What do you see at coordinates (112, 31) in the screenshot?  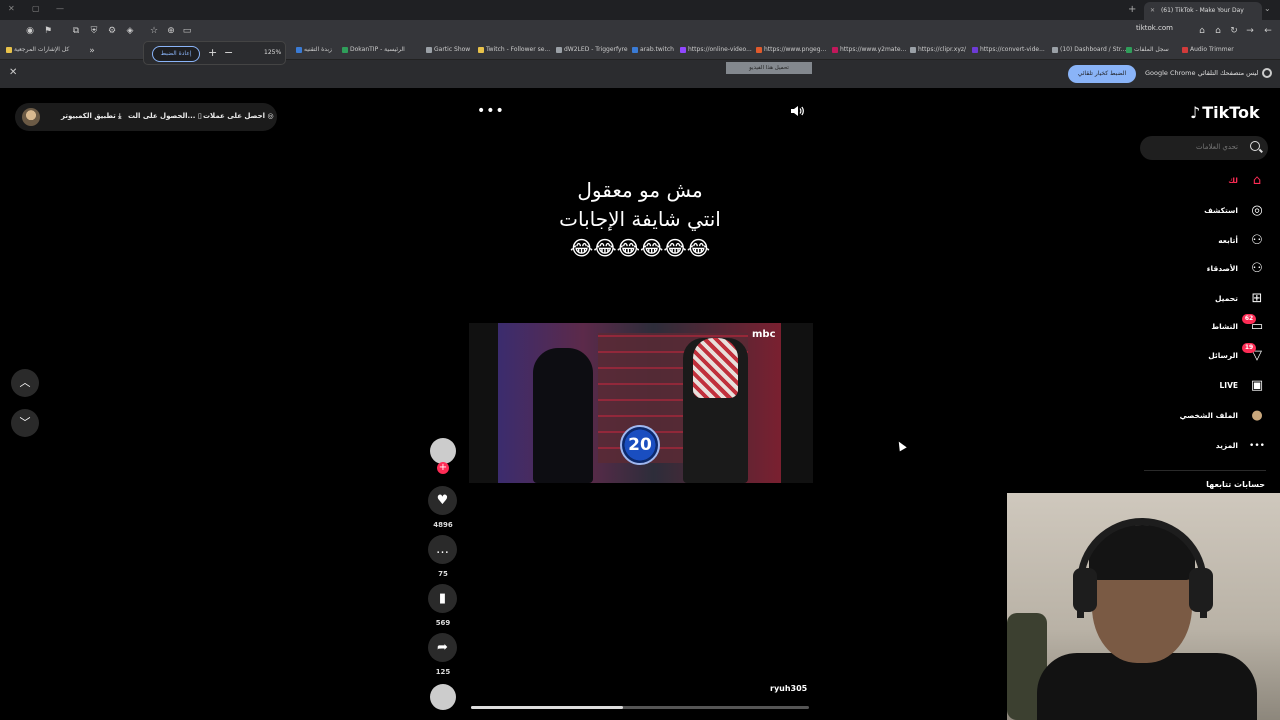 I see `settings-extension-icon: ⚙` at bounding box center [112, 31].